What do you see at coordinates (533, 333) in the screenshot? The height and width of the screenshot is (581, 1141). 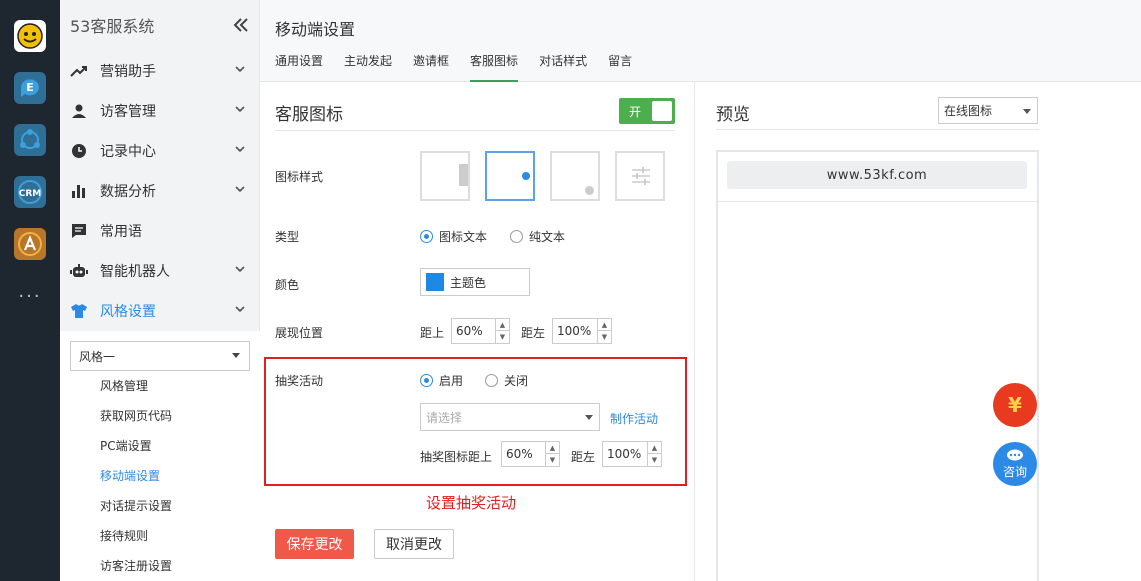 I see `left-offset-label: 距左` at bounding box center [533, 333].